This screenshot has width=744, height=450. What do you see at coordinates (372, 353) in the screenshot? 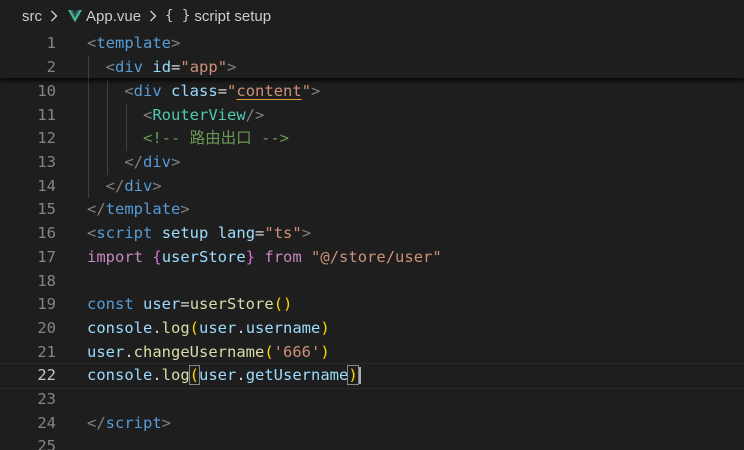
I see `code-line: 21 user.changeUsername('666')` at bounding box center [372, 353].